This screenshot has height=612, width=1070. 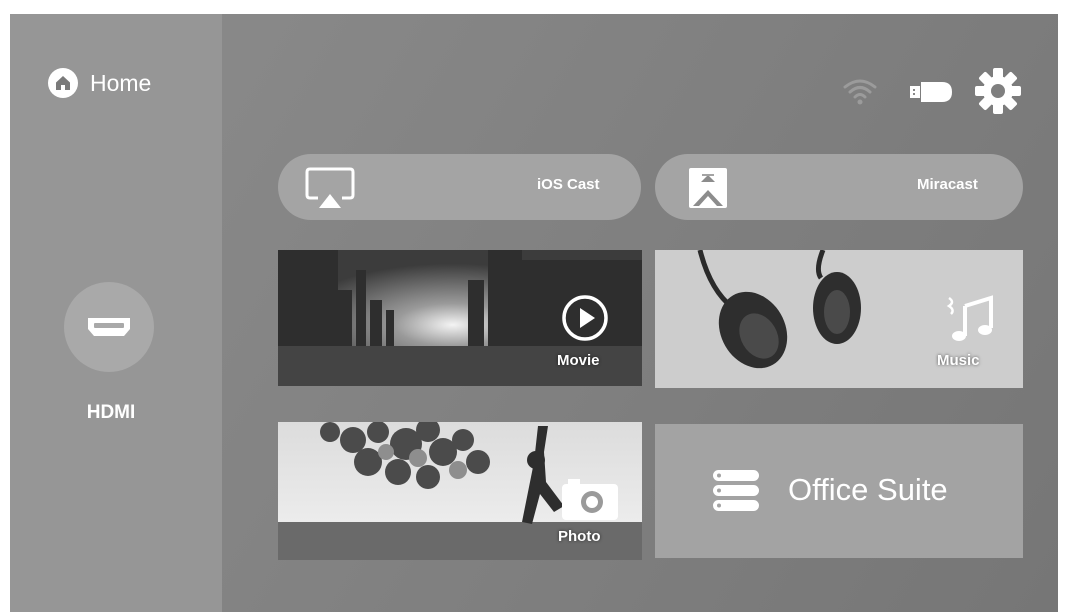 I want to click on hdmi-input-button, so click(x=109, y=327).